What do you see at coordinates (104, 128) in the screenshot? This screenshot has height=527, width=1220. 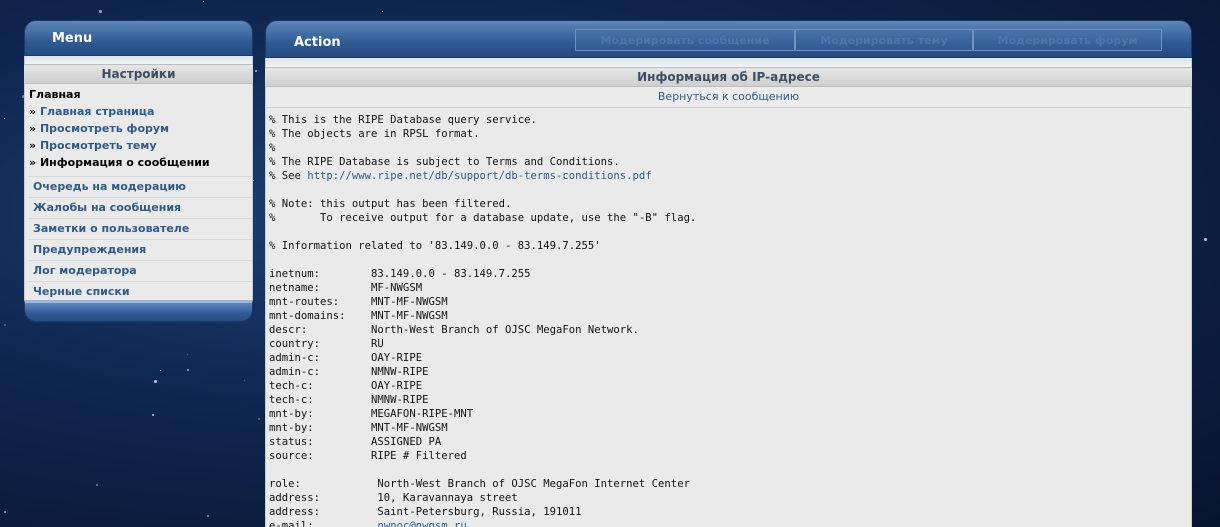 I see `link-view-forum: Просмотреть форум` at bounding box center [104, 128].